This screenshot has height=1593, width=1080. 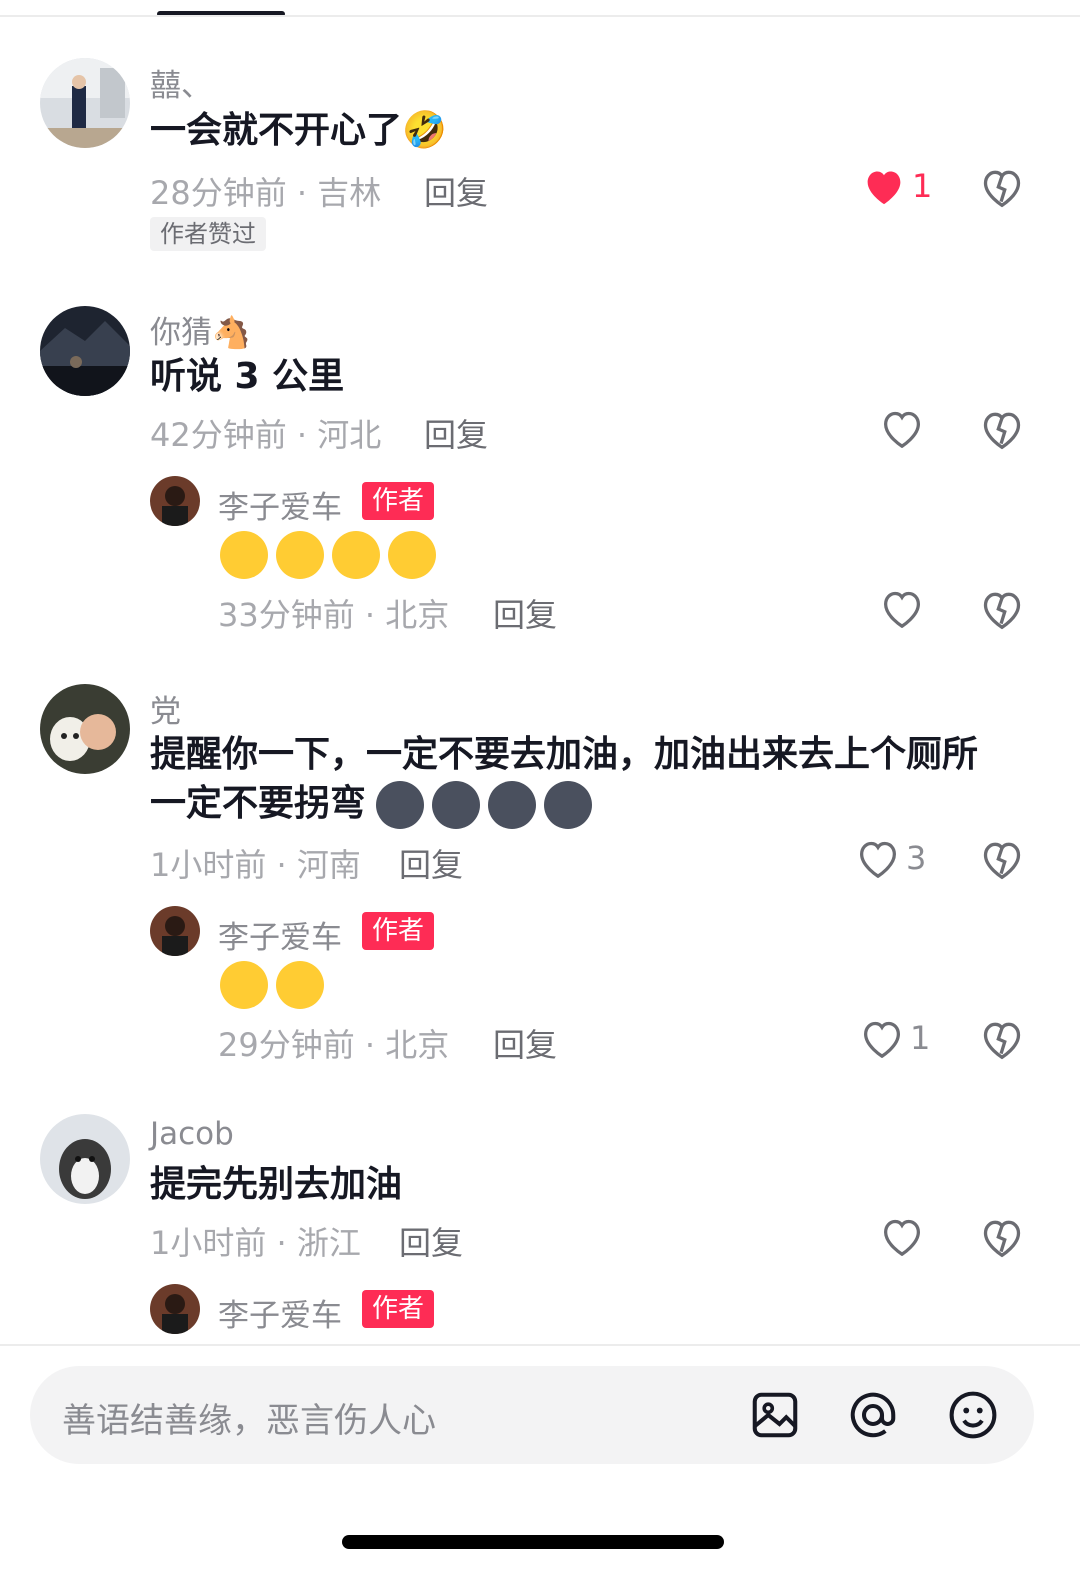 What do you see at coordinates (532, 1415) in the screenshot?
I see `comment-input-bar: 善语结善缘，恶言伤人心` at bounding box center [532, 1415].